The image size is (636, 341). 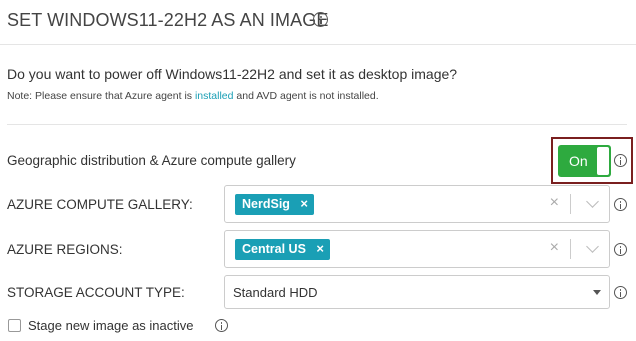 I want to click on caret-down-icon, so click(x=597, y=292).